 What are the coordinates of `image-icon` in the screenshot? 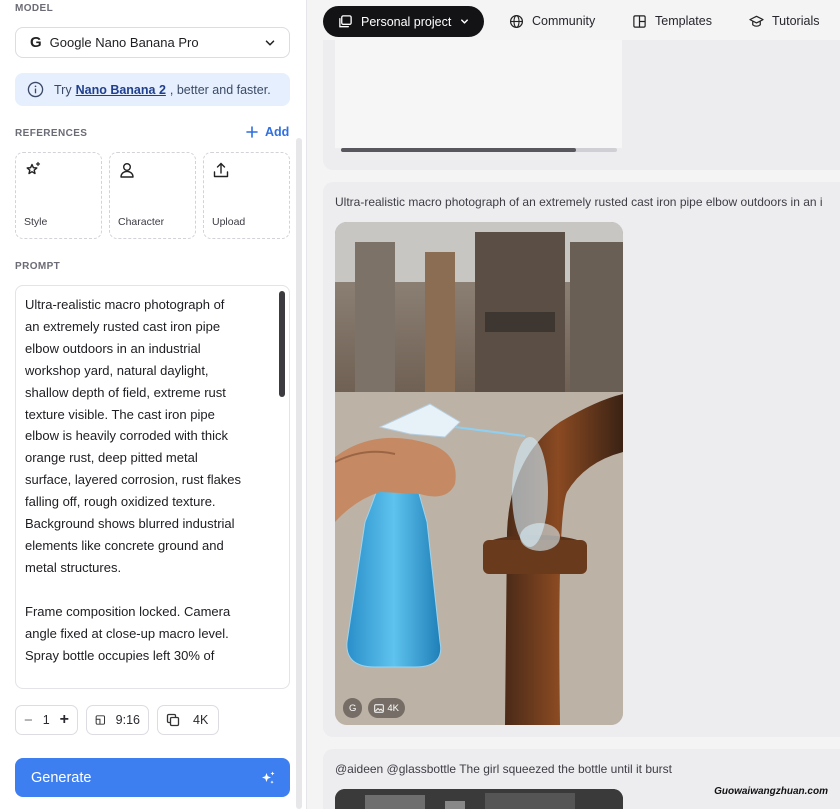 It's located at (379, 708).